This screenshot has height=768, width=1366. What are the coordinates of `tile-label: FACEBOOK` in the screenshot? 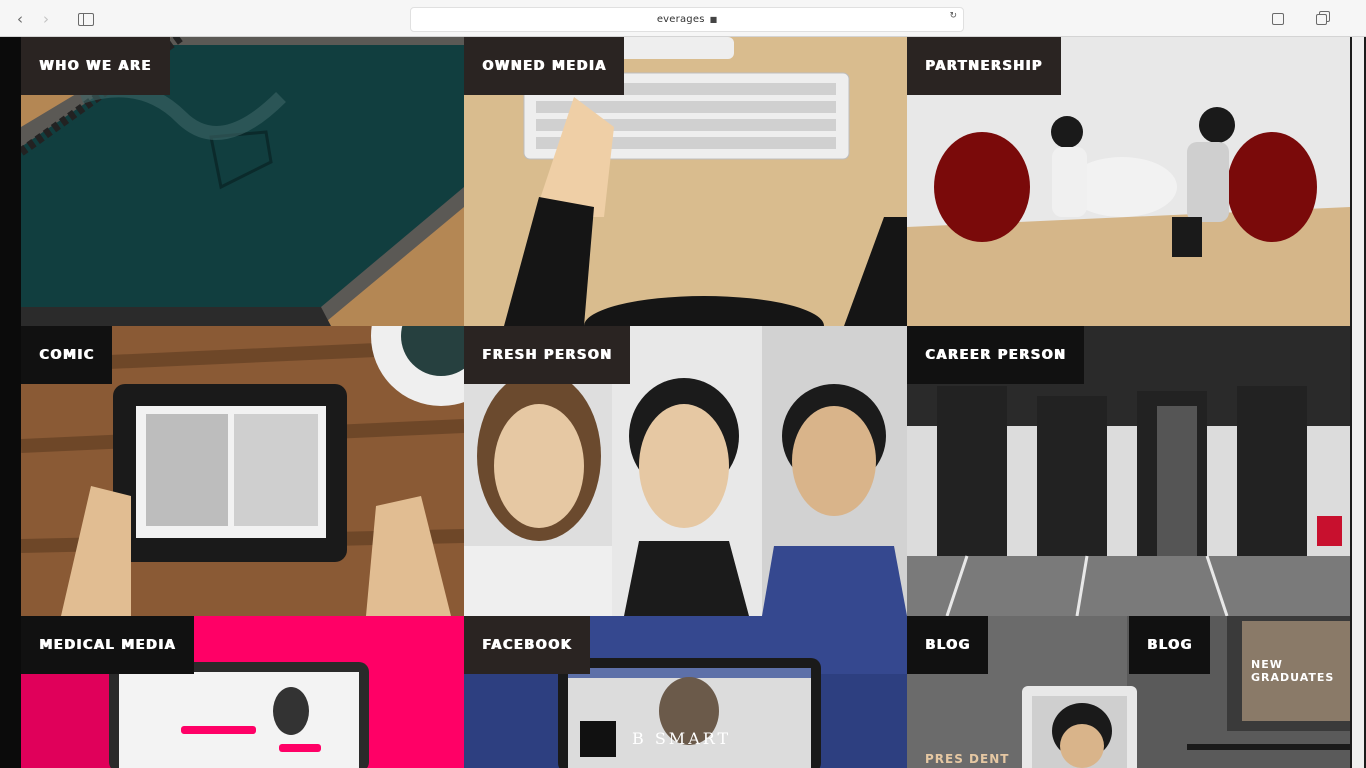 It's located at (527, 645).